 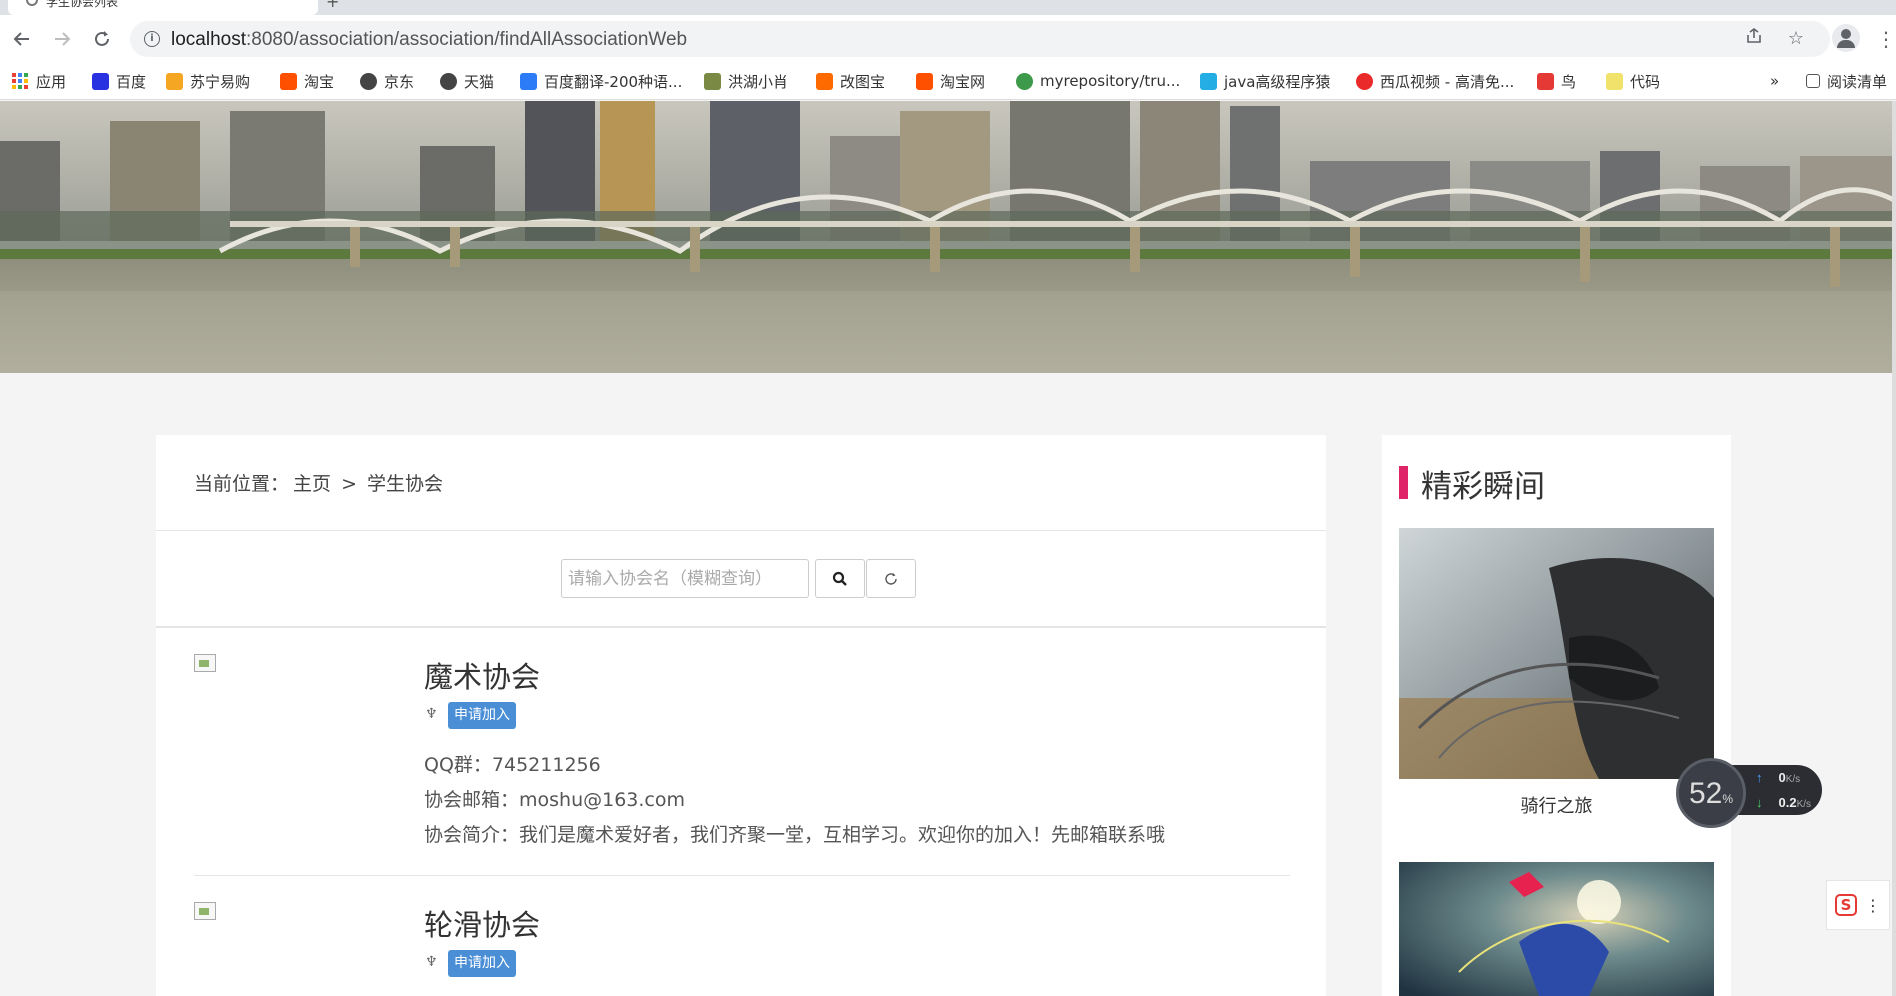 I want to click on breadcrumb: 当前位置： 主页 > 学生协会, so click(x=320, y=482).